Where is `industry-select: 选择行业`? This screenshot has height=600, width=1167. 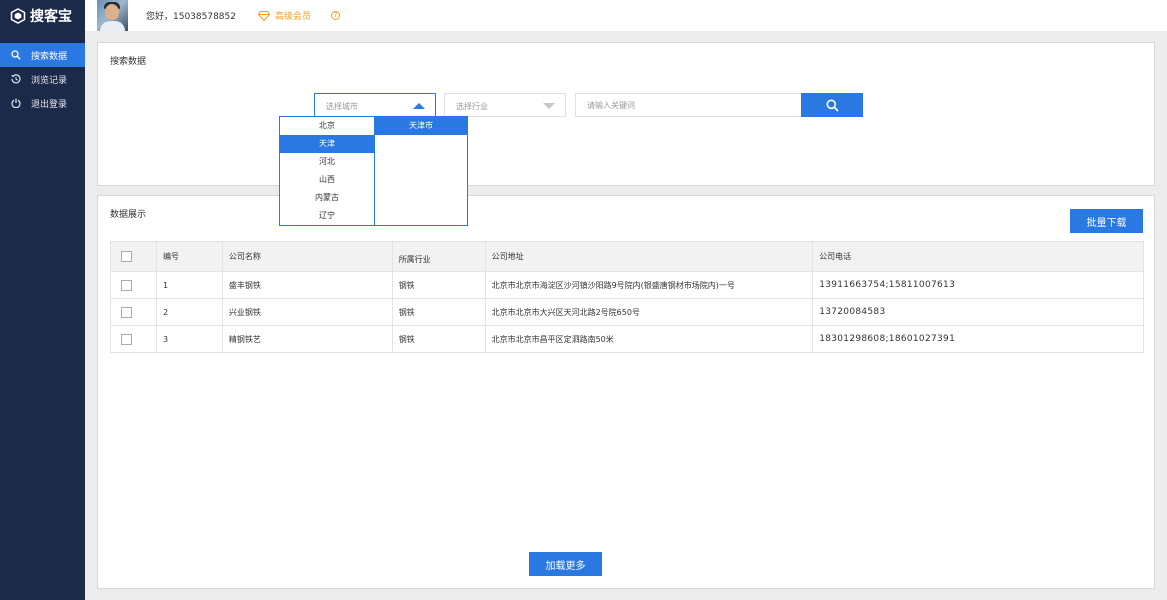 industry-select: 选择行业 is located at coordinates (505, 105).